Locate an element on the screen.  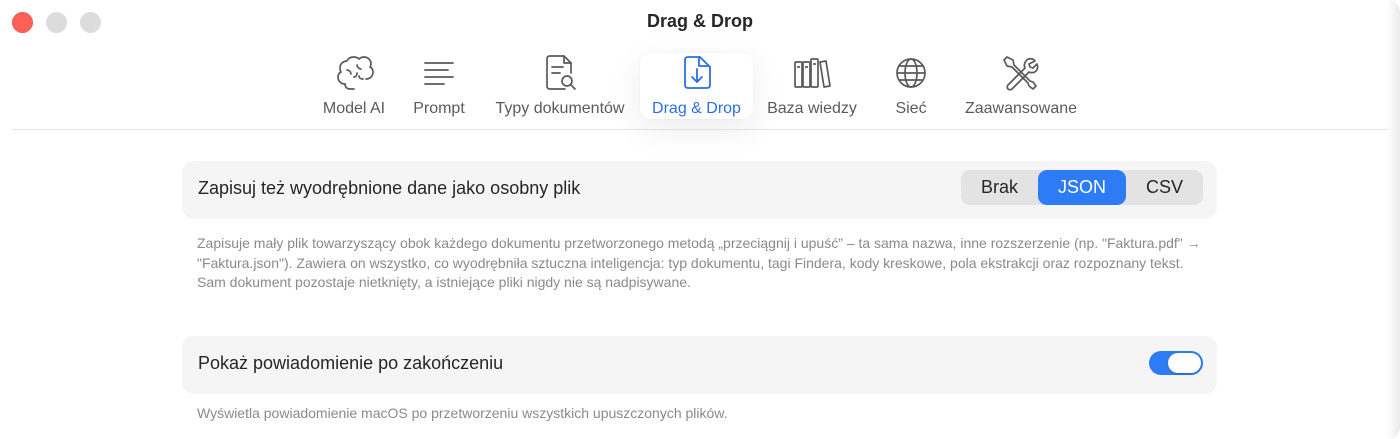
tab-drag-and-drop: Drag & Drop is located at coordinates (696, 86).